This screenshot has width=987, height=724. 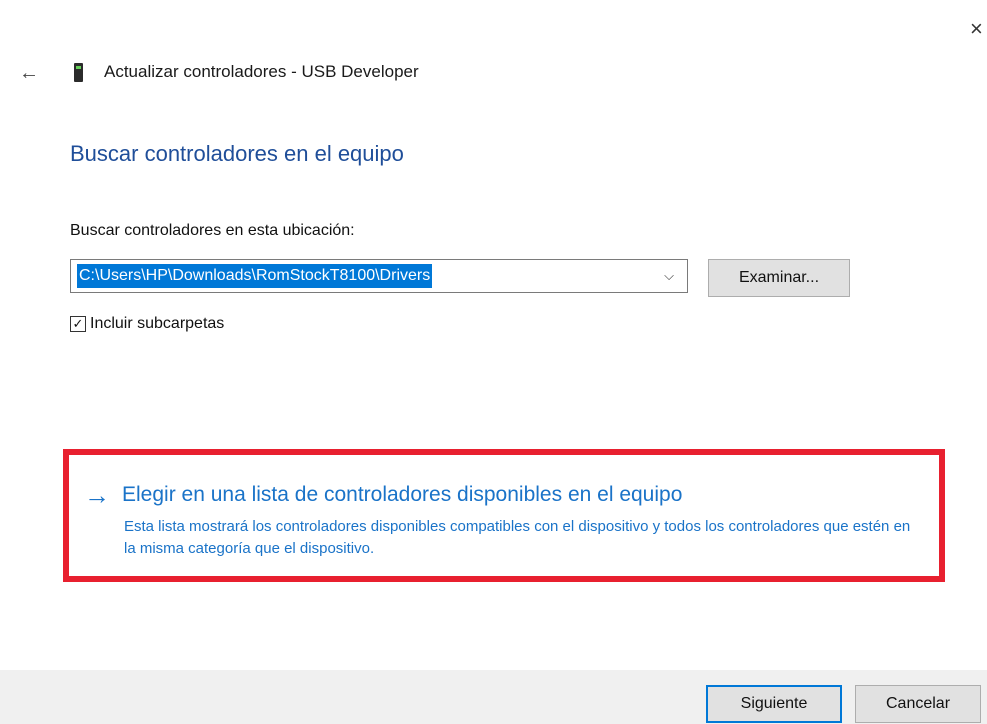 What do you see at coordinates (774, 704) in the screenshot?
I see `next-button: Siguiente` at bounding box center [774, 704].